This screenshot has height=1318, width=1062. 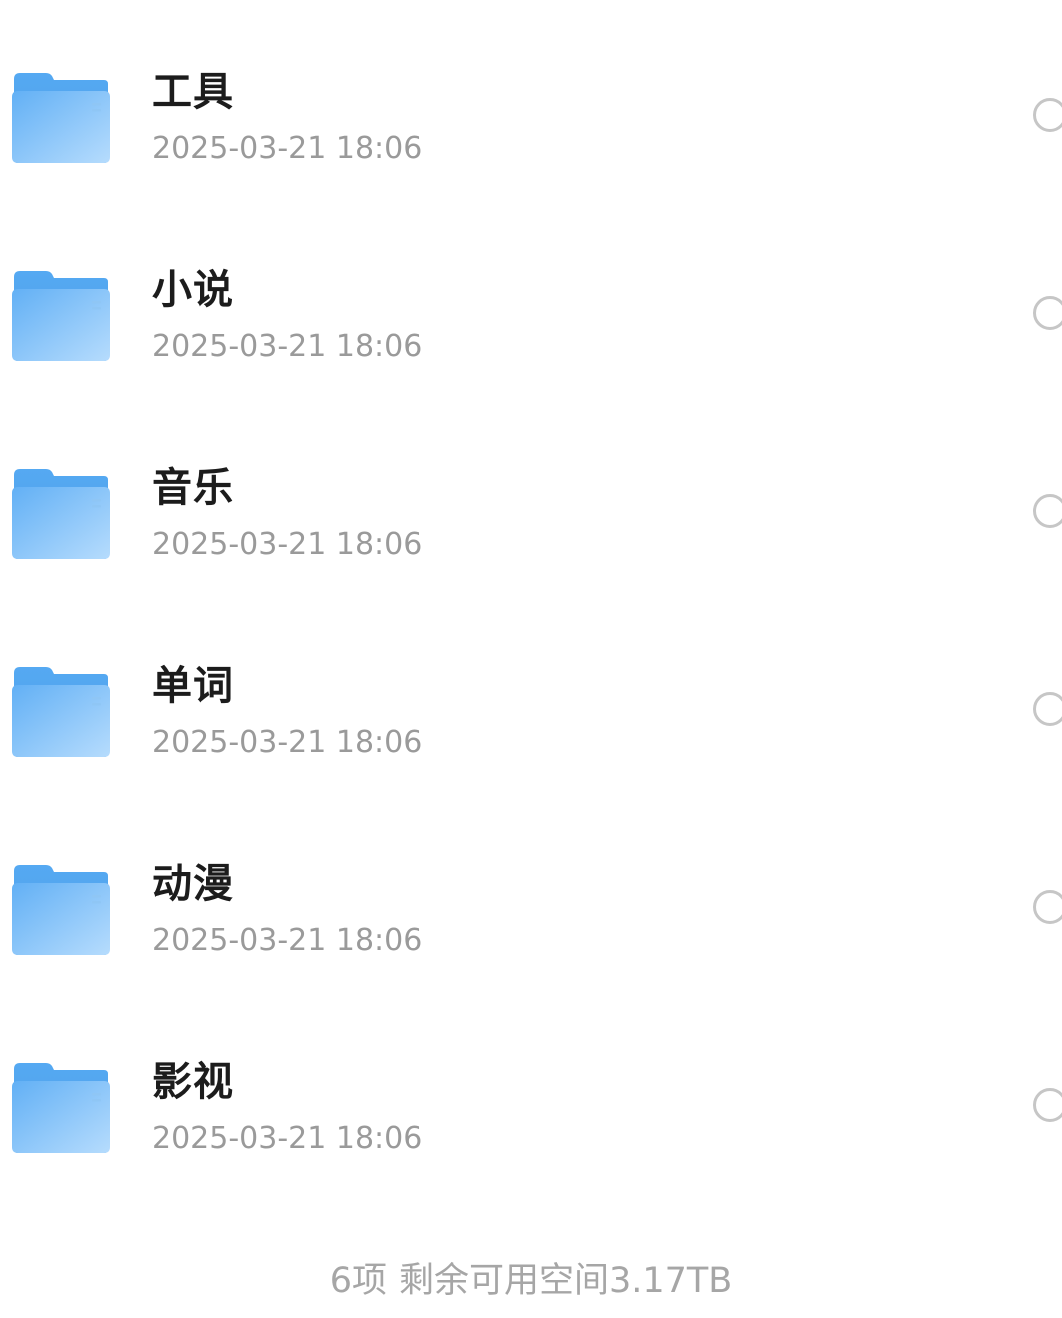 What do you see at coordinates (193, 686) in the screenshot?
I see `folder-name: 单词` at bounding box center [193, 686].